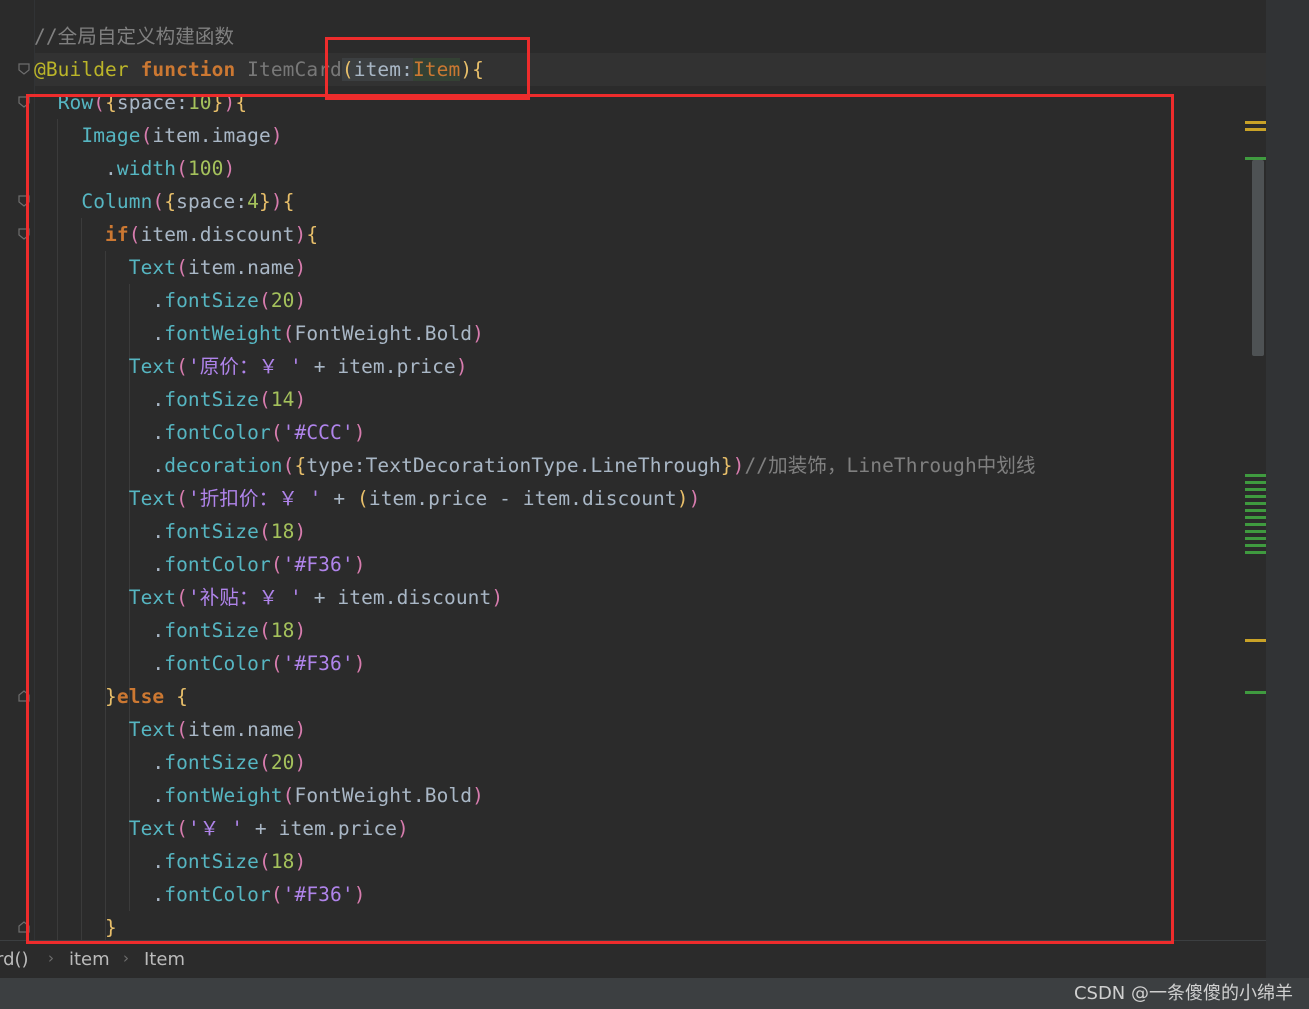 The width and height of the screenshot is (1309, 1009). I want to click on scrollbar-thumb, so click(1258, 258).